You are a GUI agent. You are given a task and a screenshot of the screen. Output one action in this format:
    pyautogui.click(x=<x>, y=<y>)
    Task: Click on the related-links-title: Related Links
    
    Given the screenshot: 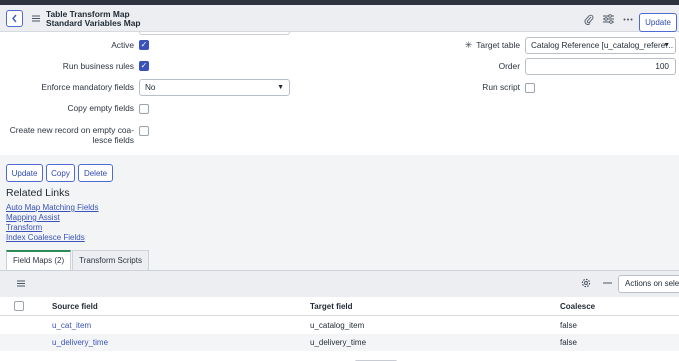 What is the action you would take?
    pyautogui.click(x=38, y=193)
    